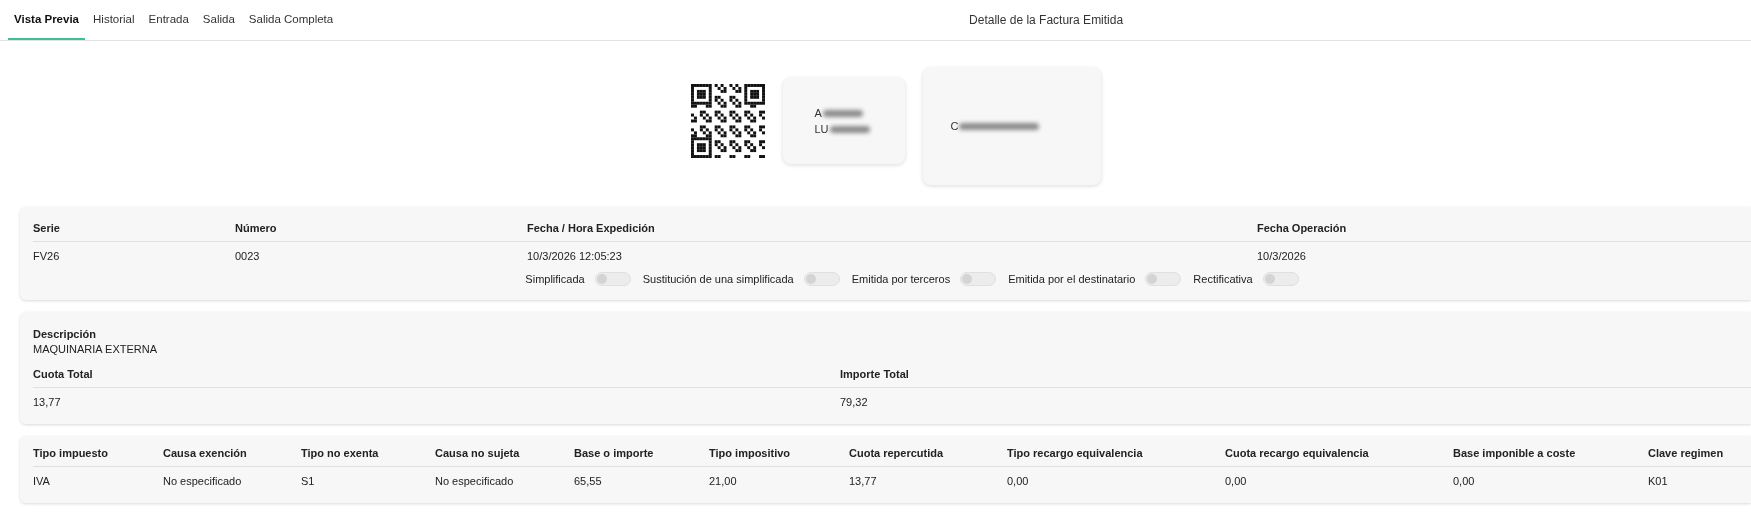 The image size is (1751, 532). What do you see at coordinates (575, 256) in the screenshot?
I see `table-cell-text: 10/3/2026 12:05:23` at bounding box center [575, 256].